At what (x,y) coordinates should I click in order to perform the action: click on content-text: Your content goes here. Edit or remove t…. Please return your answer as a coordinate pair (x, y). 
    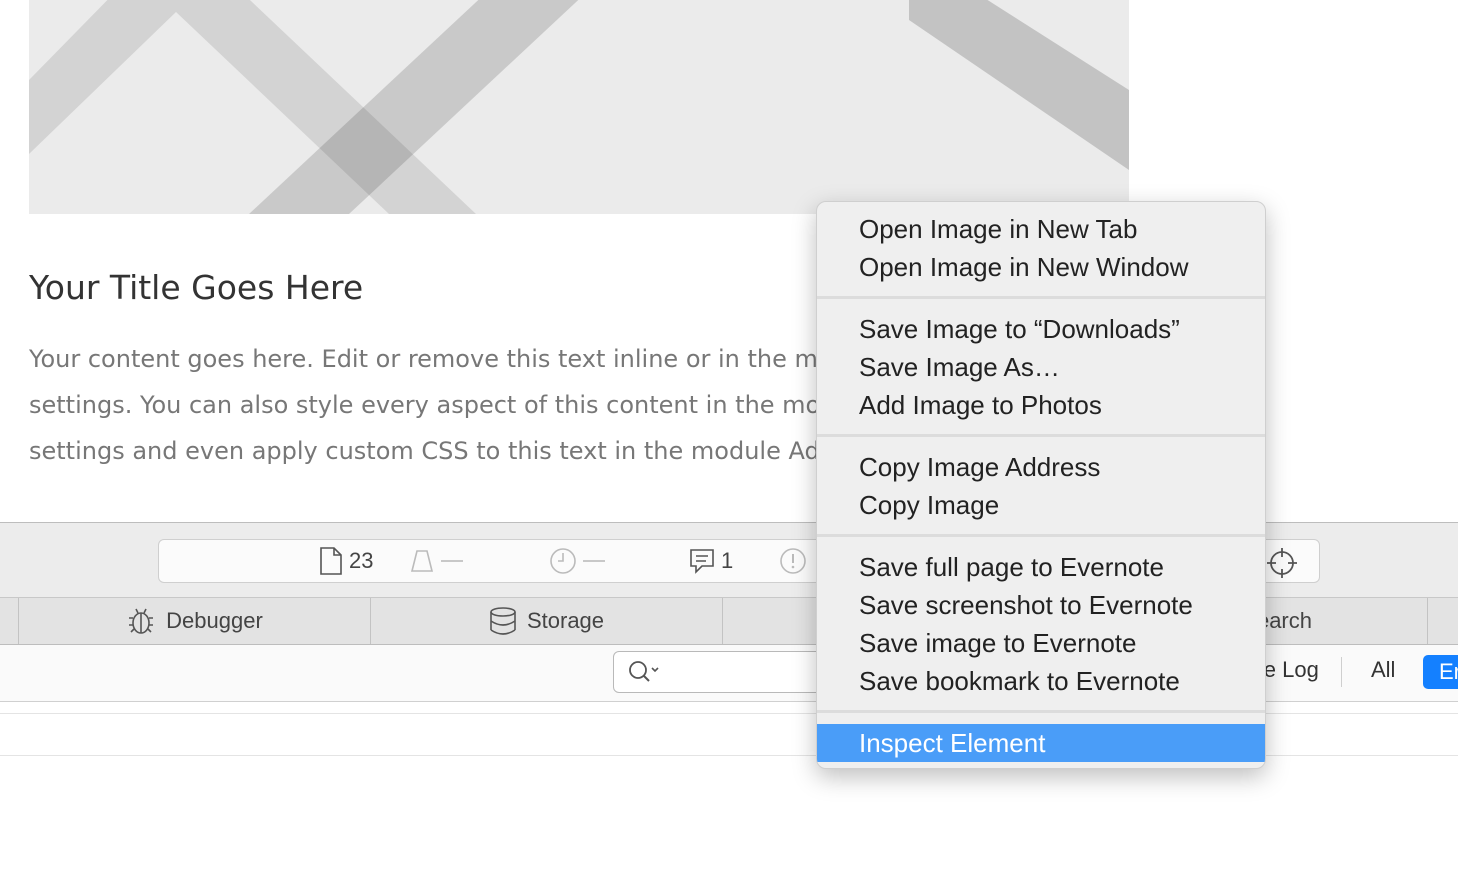
    Looking at the image, I should click on (424, 406).